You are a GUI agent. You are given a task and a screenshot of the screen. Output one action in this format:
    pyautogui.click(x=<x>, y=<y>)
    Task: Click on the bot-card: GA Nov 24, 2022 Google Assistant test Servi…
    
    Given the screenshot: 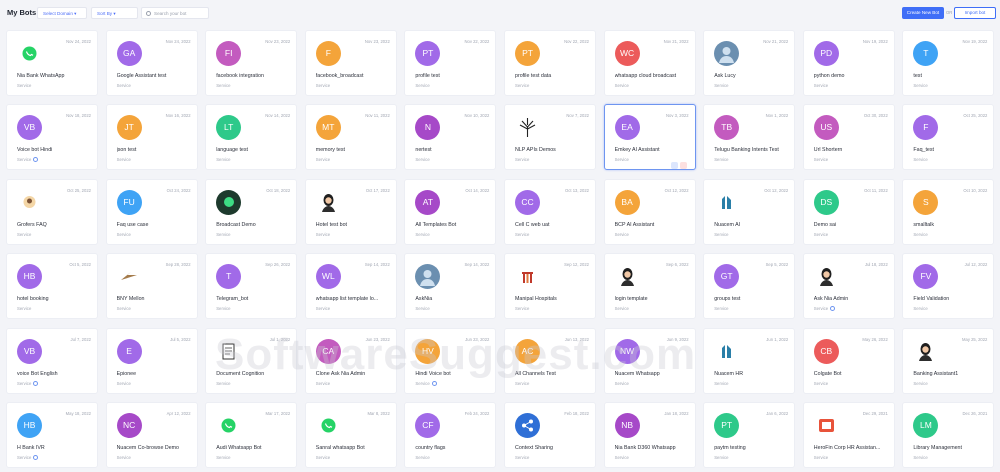 What is the action you would take?
    pyautogui.click(x=151, y=63)
    